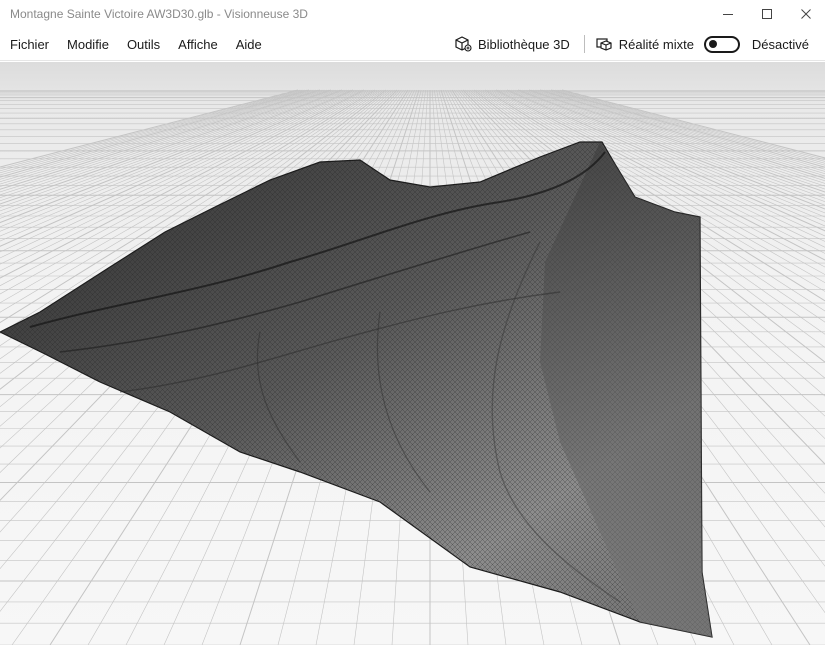 The width and height of the screenshot is (825, 645). I want to click on menu-outils: Outils, so click(143, 44).